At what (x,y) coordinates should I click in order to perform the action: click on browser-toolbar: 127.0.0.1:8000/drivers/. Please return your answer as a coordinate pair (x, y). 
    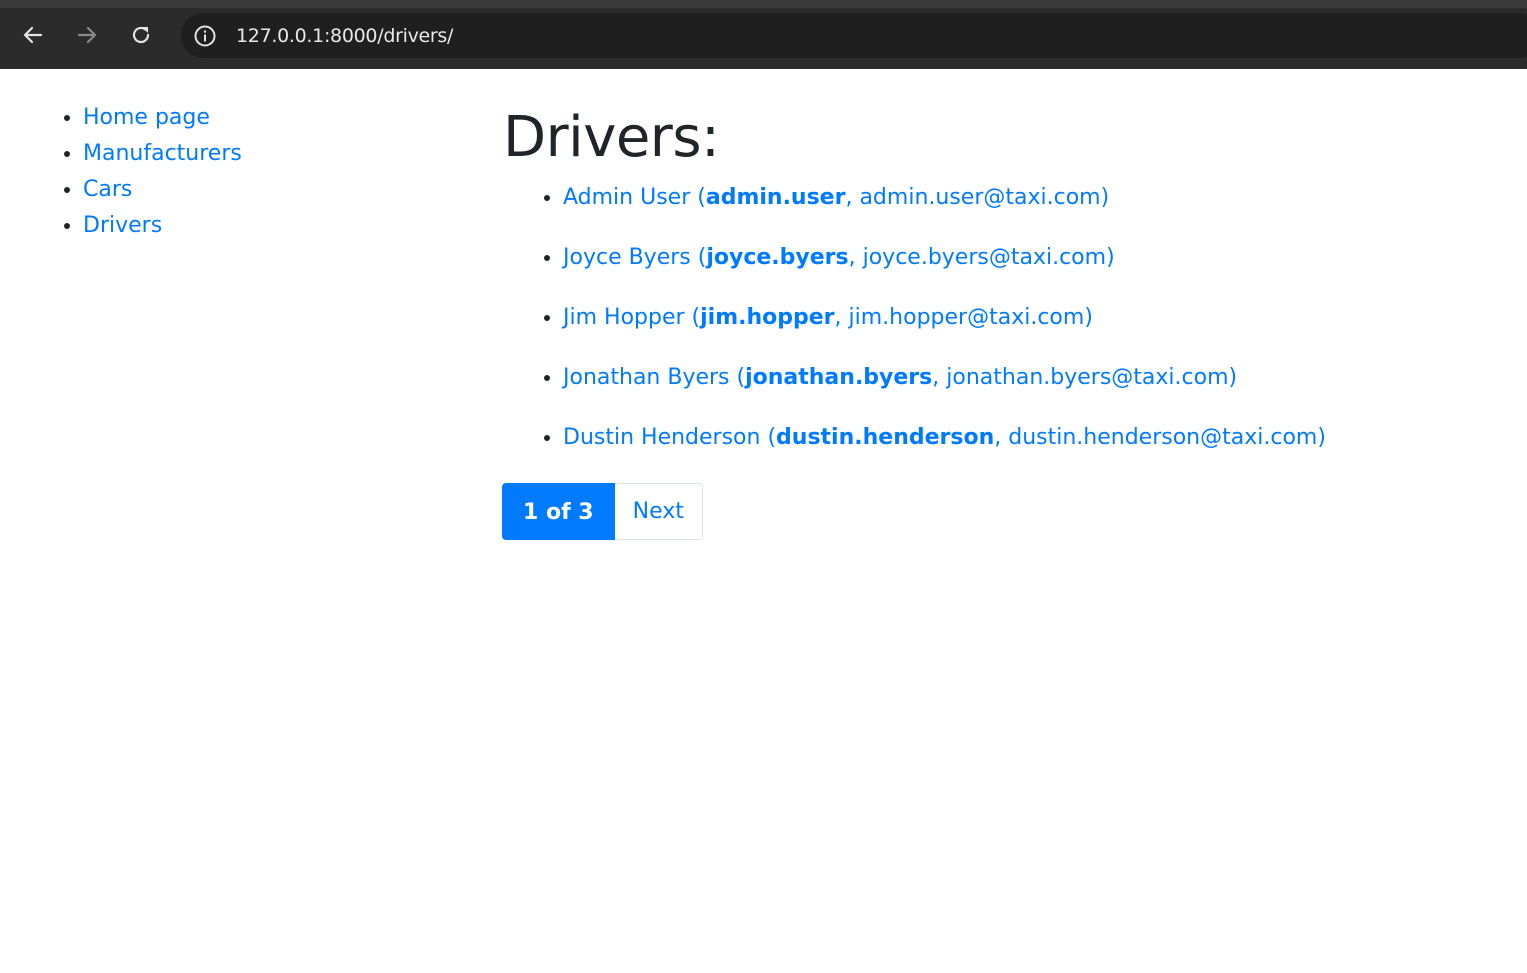
    Looking at the image, I should click on (763, 34).